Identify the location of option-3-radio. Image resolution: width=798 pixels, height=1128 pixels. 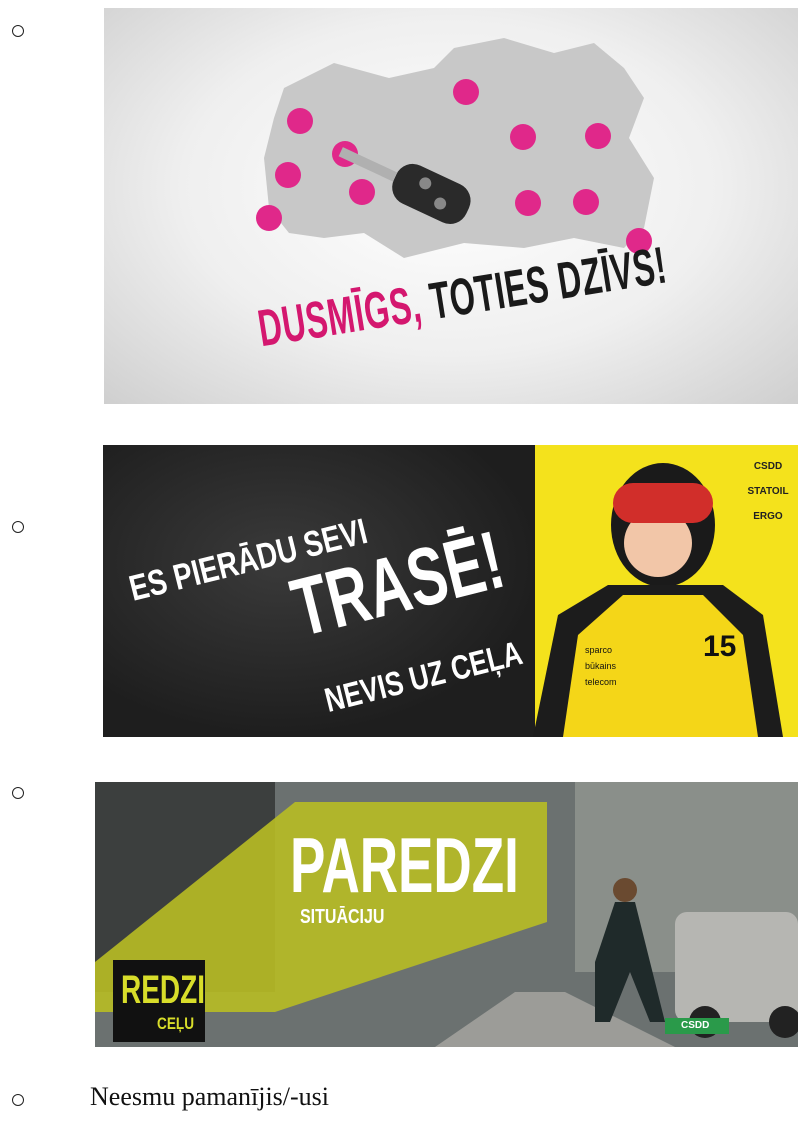
(18, 793).